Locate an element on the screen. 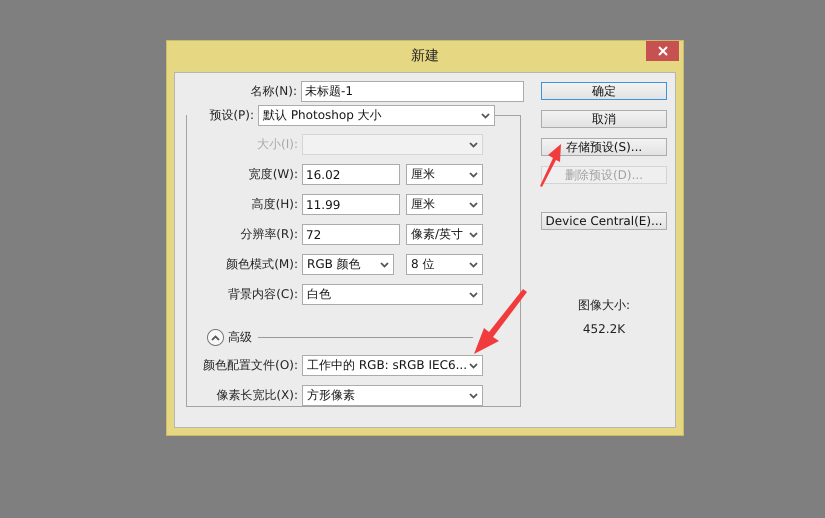  text-field: 16.02 is located at coordinates (351, 174).